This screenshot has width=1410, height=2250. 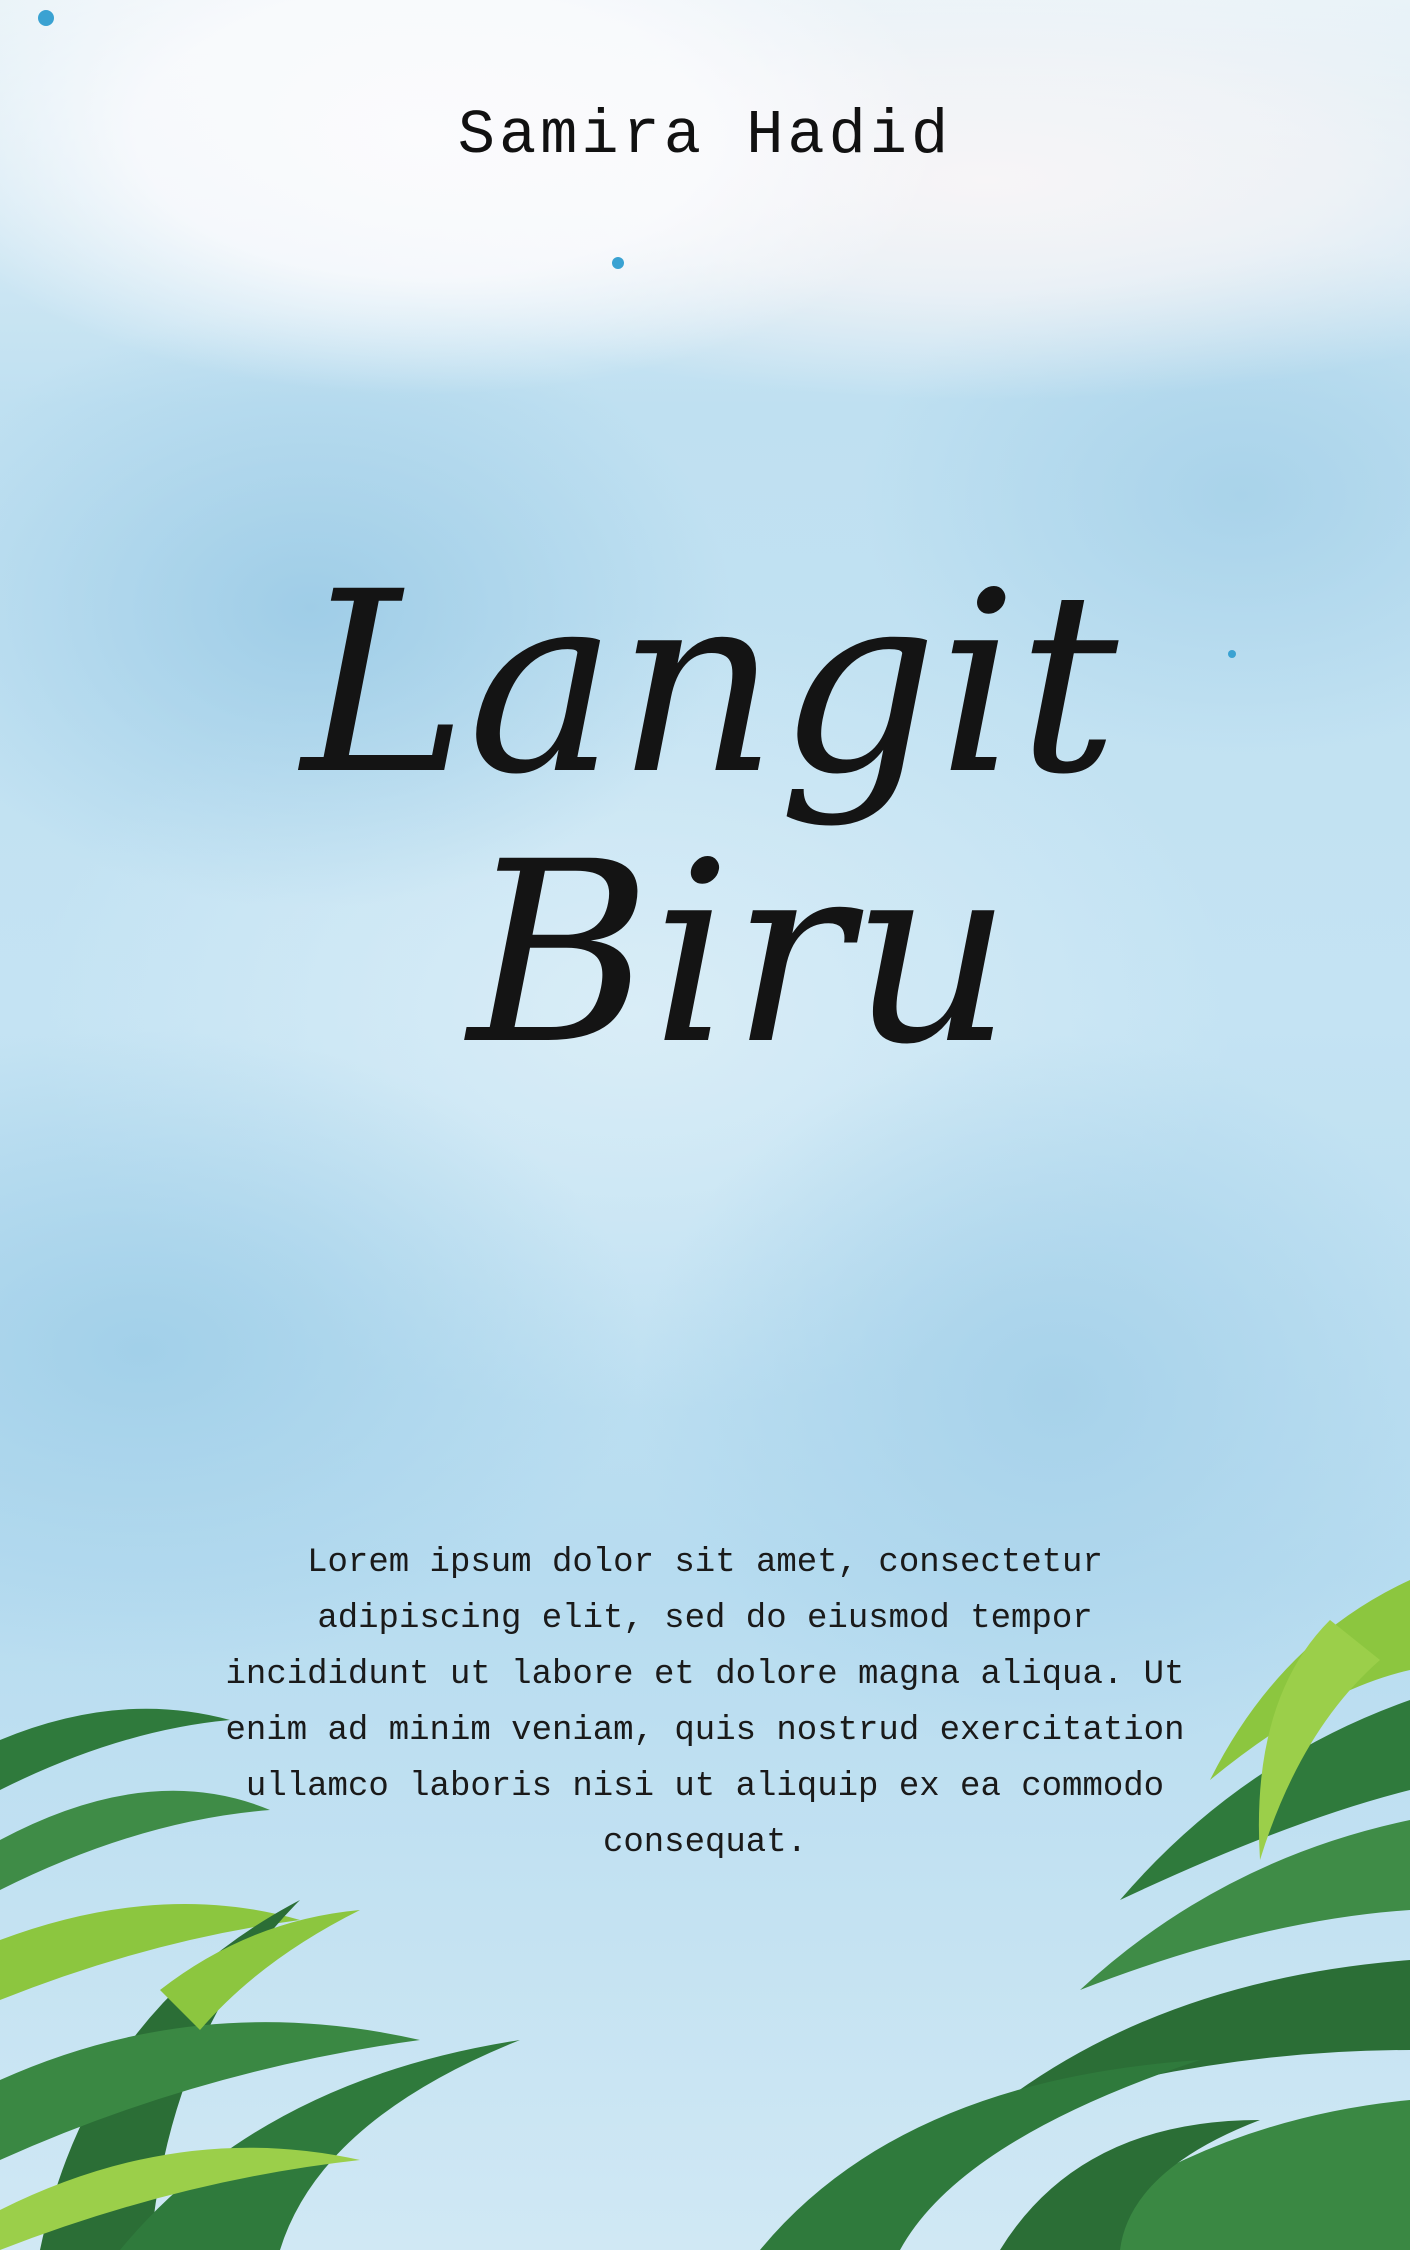 I want to click on title-line-1: Langit, so click(x=708, y=683).